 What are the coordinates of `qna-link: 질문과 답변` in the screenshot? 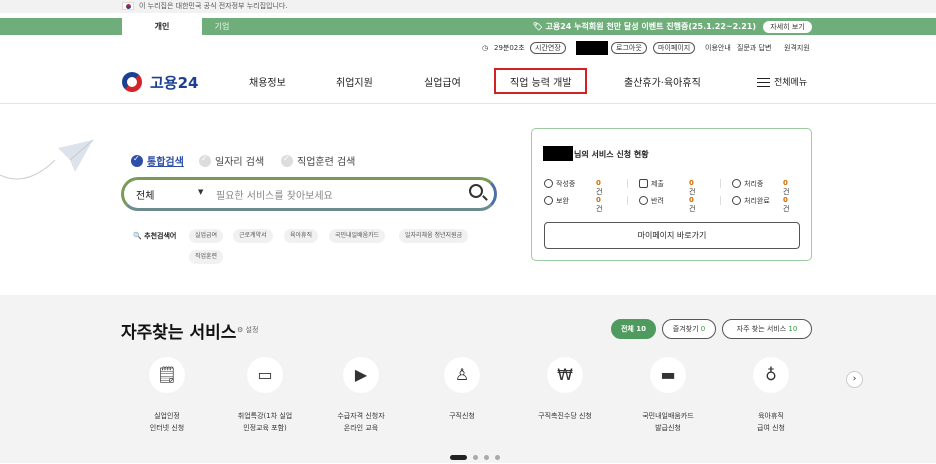 It's located at (754, 48).